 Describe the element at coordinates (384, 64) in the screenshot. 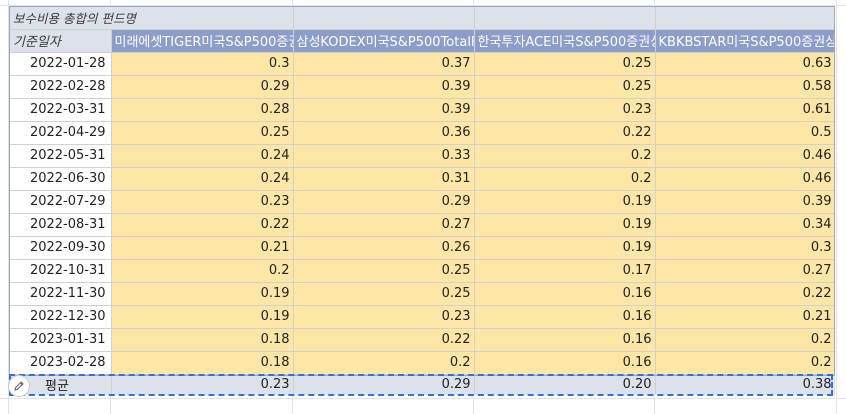

I see `value-cell: 0.37` at that location.